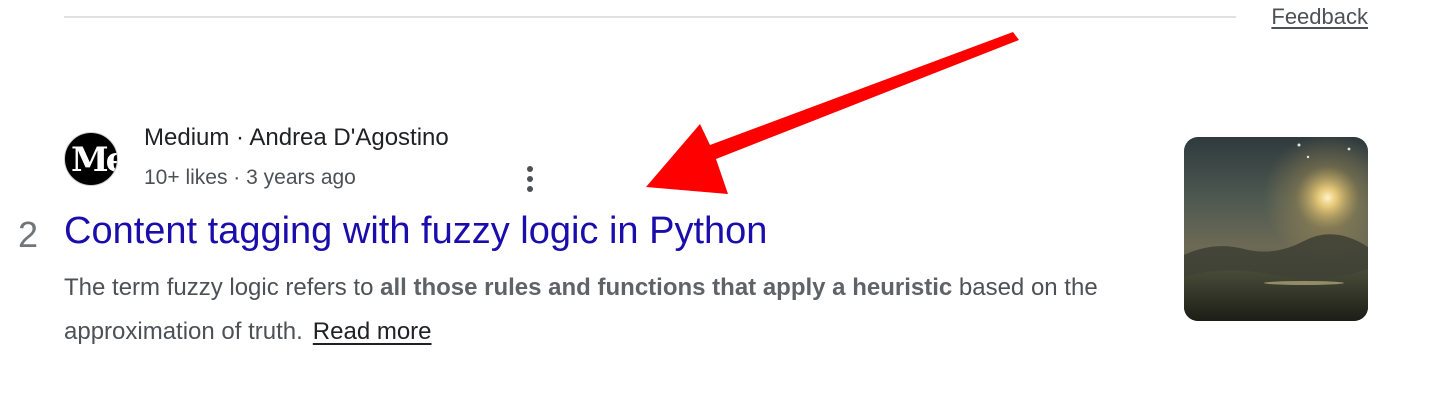 The height and width of the screenshot is (416, 1430). I want to click on medium-favicon-icon: Me, so click(91, 159).